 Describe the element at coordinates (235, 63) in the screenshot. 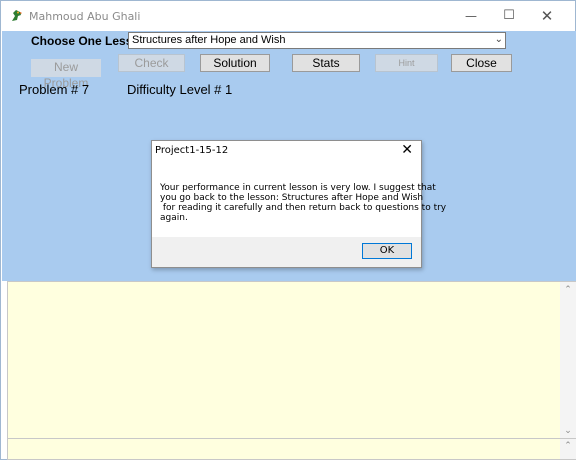

I see `solution-button: Solution` at that location.